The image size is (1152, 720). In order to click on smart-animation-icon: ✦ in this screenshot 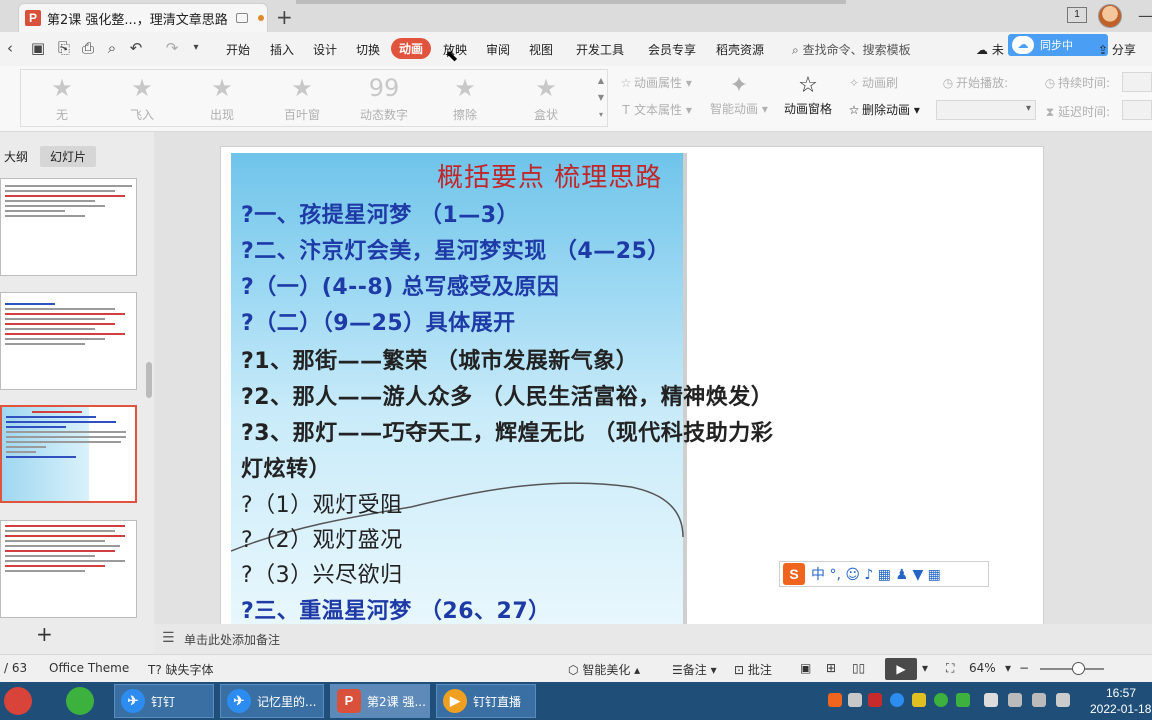, I will do `click(739, 85)`.